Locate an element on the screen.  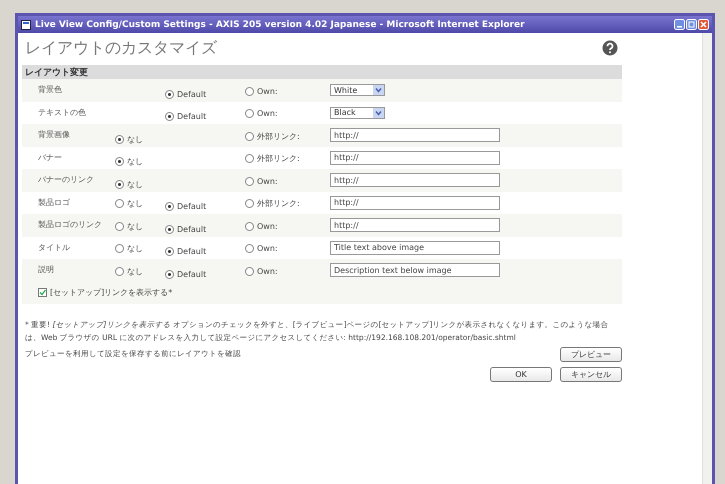
close-icon is located at coordinates (703, 24).